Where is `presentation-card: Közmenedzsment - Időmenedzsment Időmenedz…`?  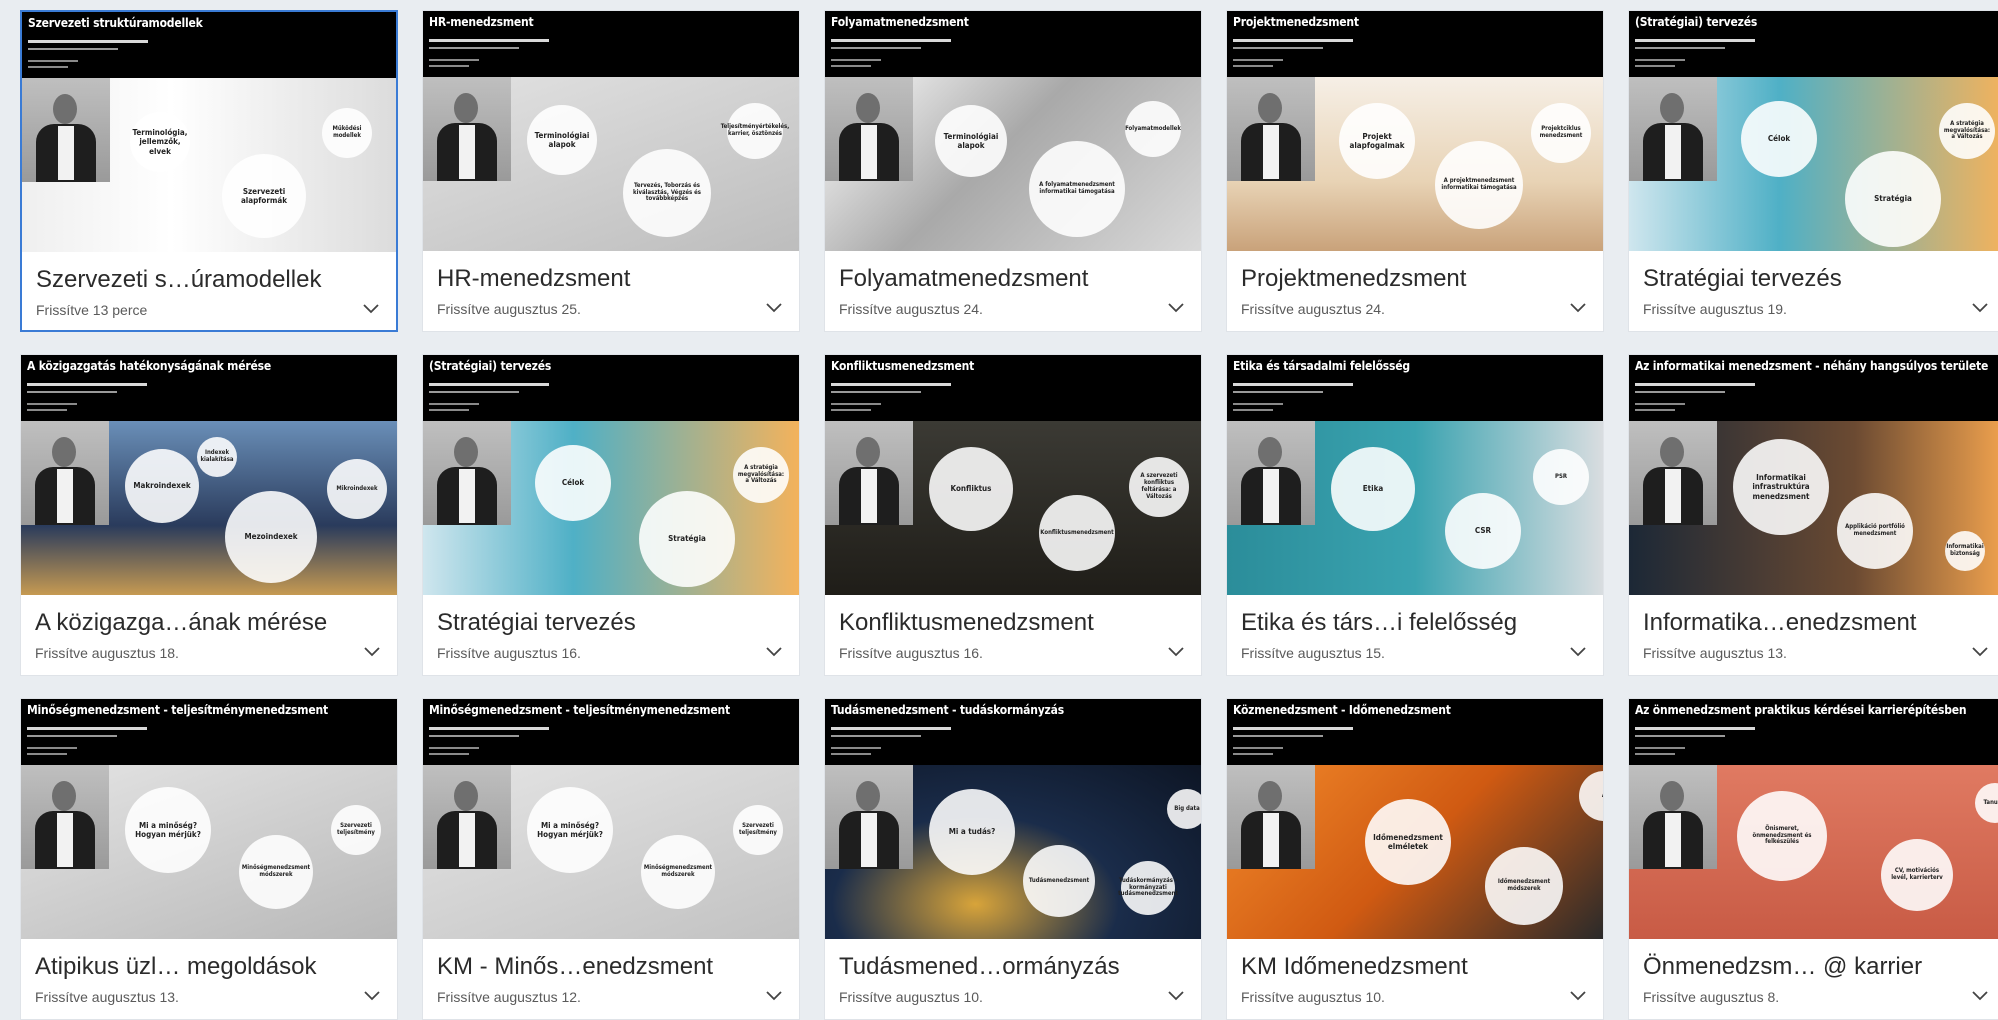 presentation-card: Közmenedzsment - Időmenedzsment Időmenedz… is located at coordinates (1415, 859).